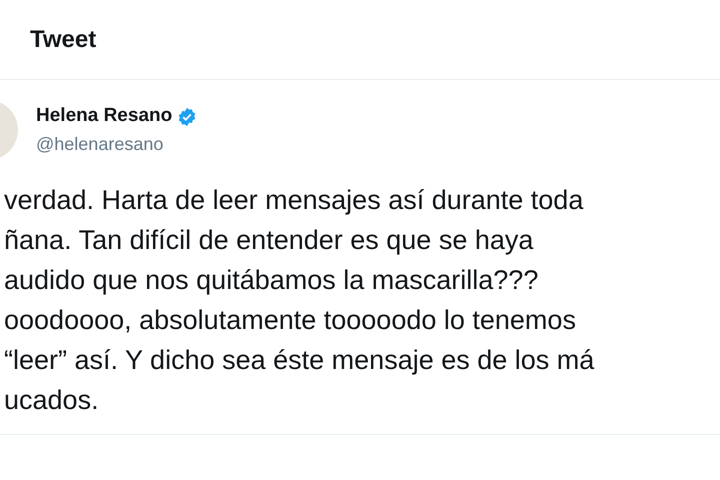 The height and width of the screenshot is (480, 720). What do you see at coordinates (299, 360) in the screenshot?
I see `tweet-text-line: “leer” así. Y dicho sea éste mensaje es de los má` at bounding box center [299, 360].